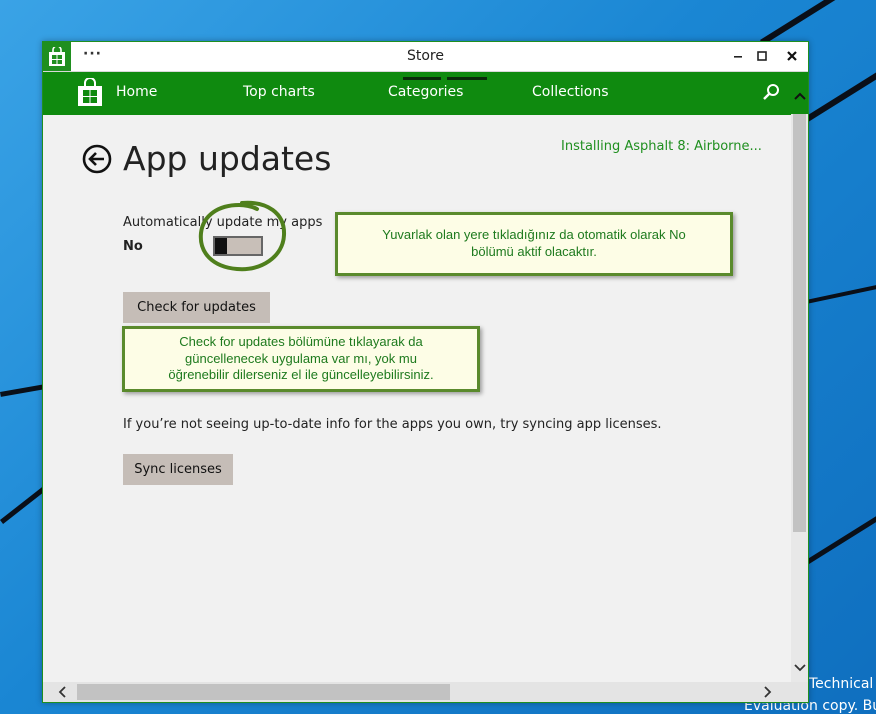 This screenshot has height=714, width=876. What do you see at coordinates (570, 92) in the screenshot?
I see `nav-item-collections: Collections` at bounding box center [570, 92].